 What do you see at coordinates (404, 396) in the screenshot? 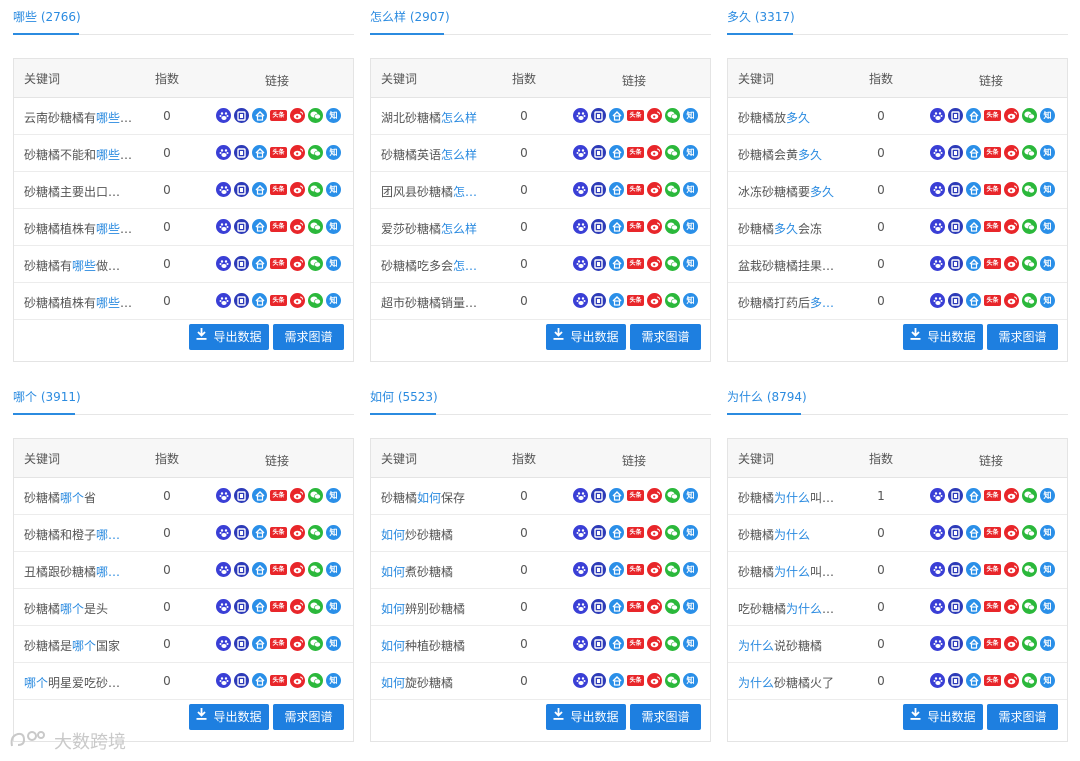
I see `panel-tab-title: 如何 (5523)` at bounding box center [404, 396].